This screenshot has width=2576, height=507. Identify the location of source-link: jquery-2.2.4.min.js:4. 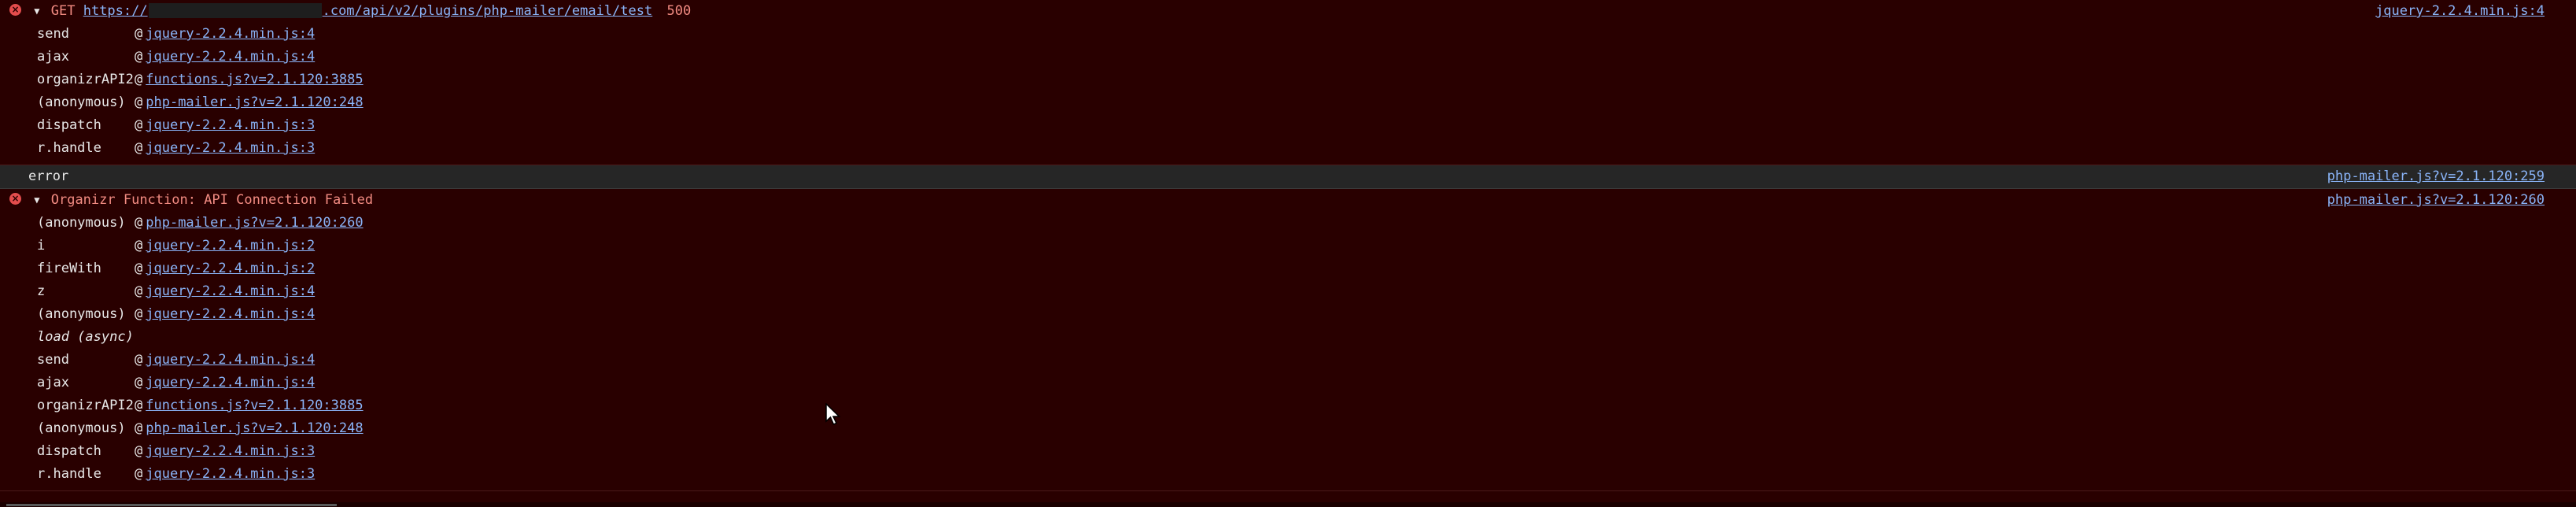
(2460, 11).